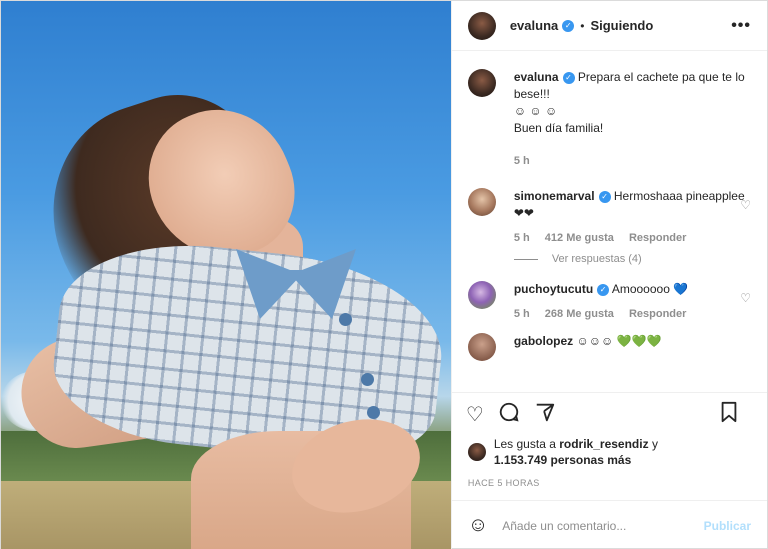  Describe the element at coordinates (632, 161) in the screenshot. I see `caption-time: 5 h` at that location.